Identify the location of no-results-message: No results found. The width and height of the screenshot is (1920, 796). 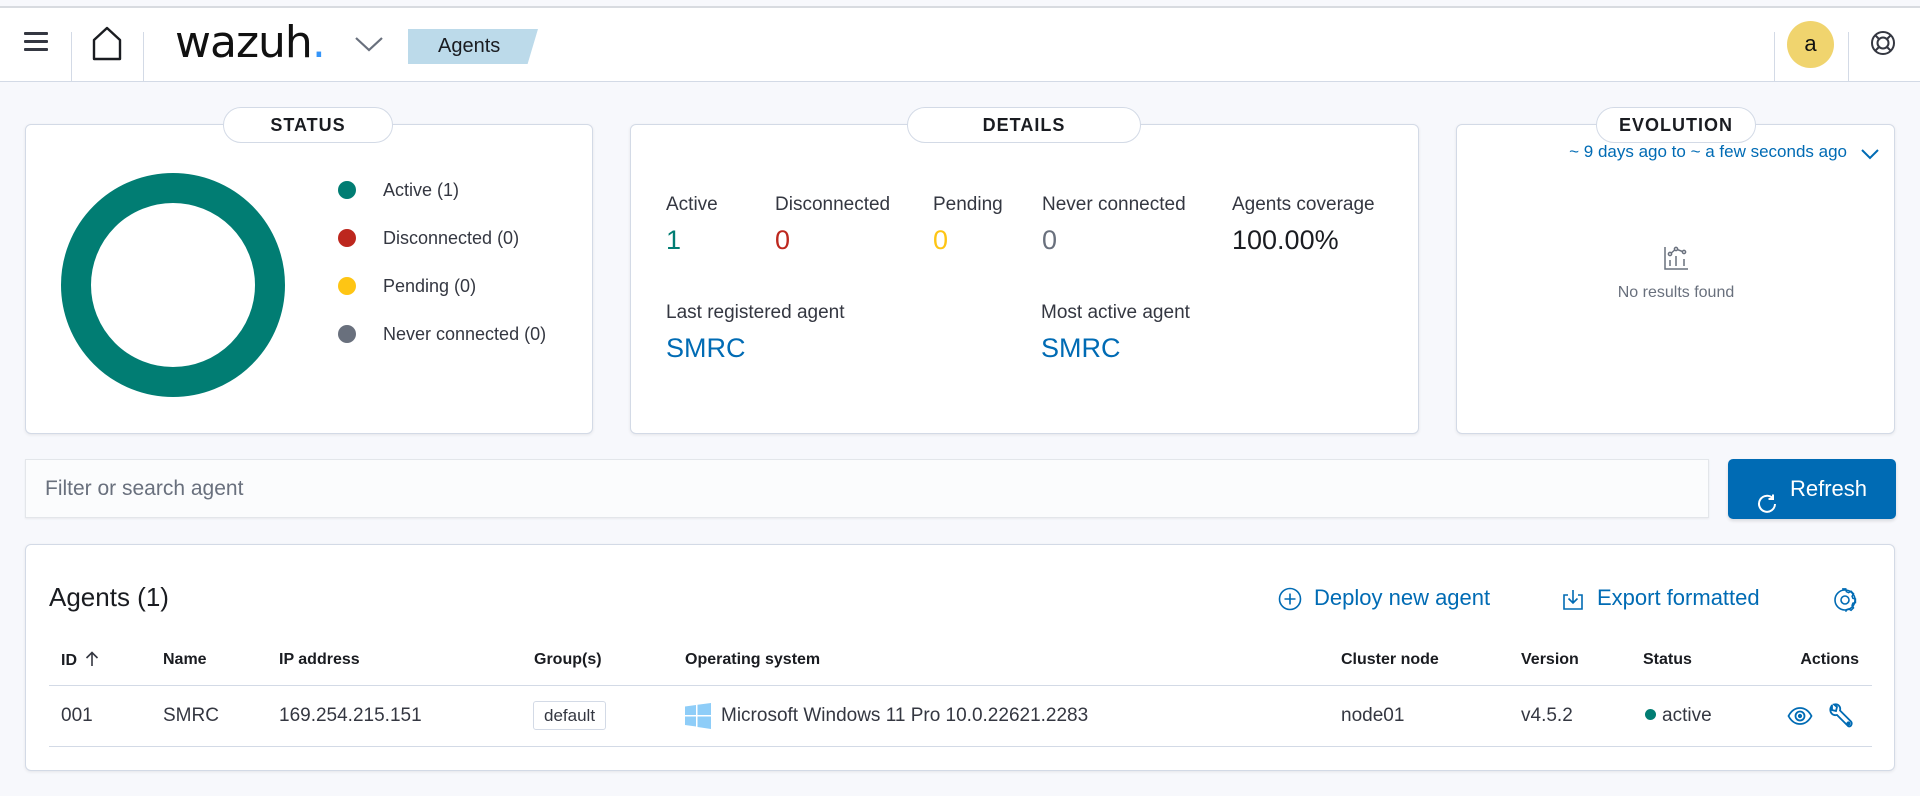
(1676, 292).